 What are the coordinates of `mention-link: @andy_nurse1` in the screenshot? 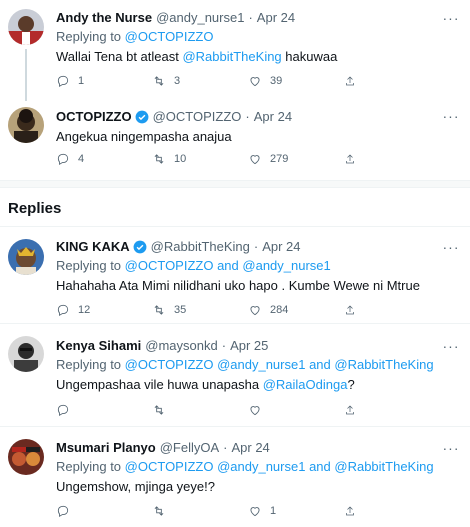 It's located at (286, 265).